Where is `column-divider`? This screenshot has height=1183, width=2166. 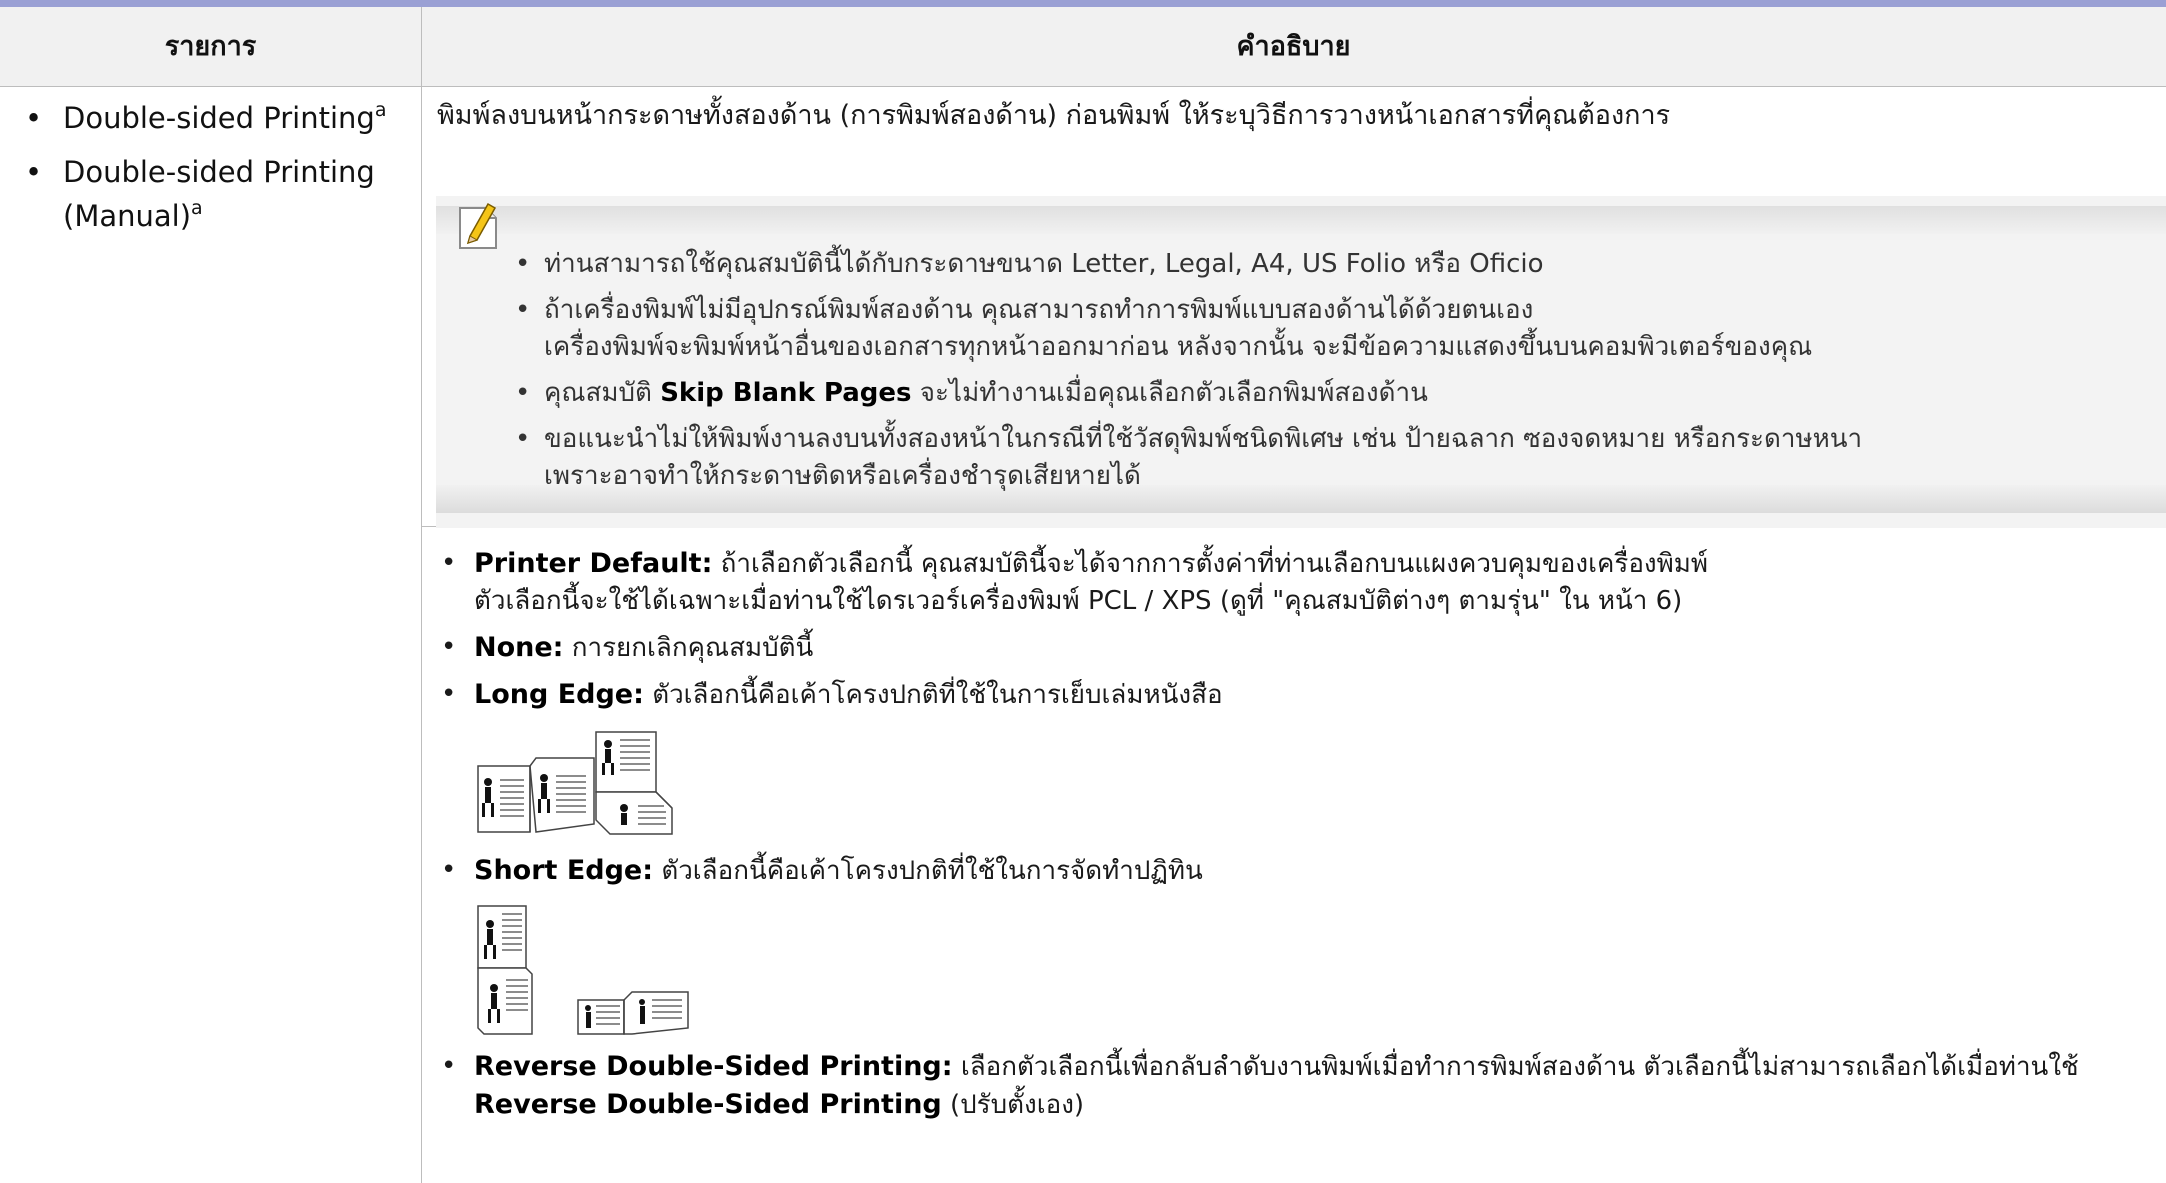 column-divider is located at coordinates (421, 595).